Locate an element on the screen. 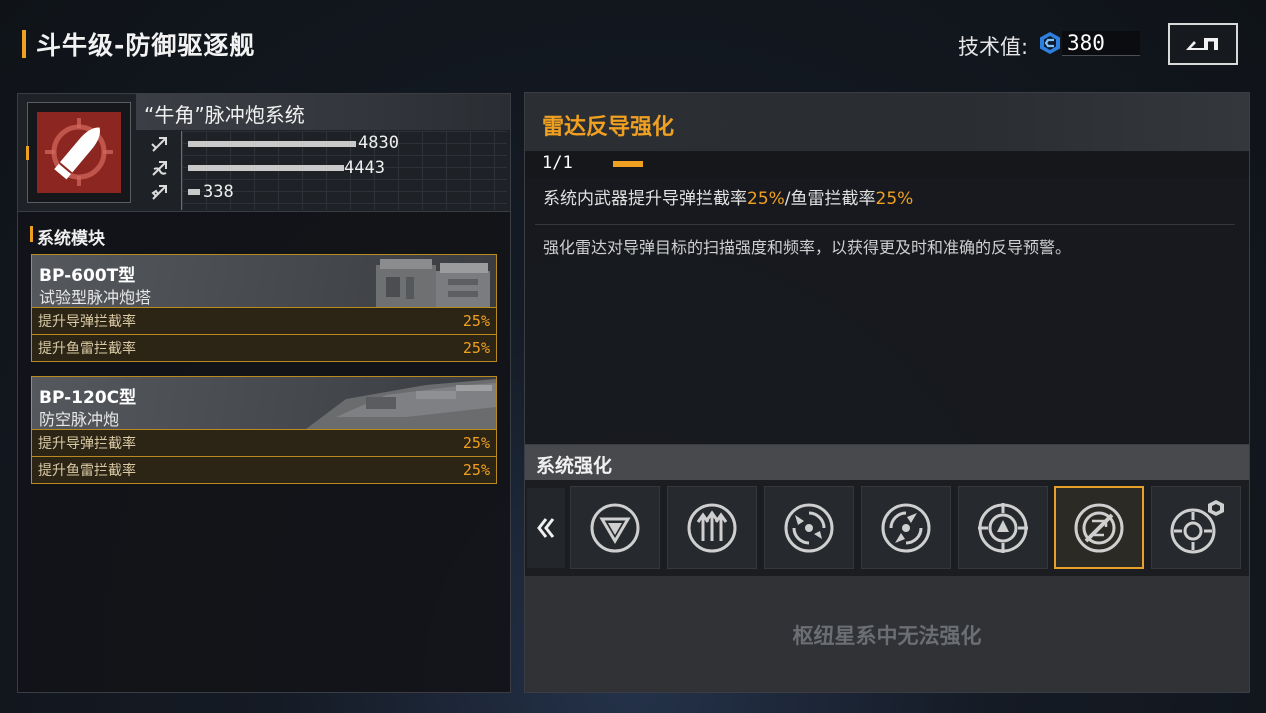  title-bar: 斗牛级-防御驱逐舰 is located at coordinates (138, 44).